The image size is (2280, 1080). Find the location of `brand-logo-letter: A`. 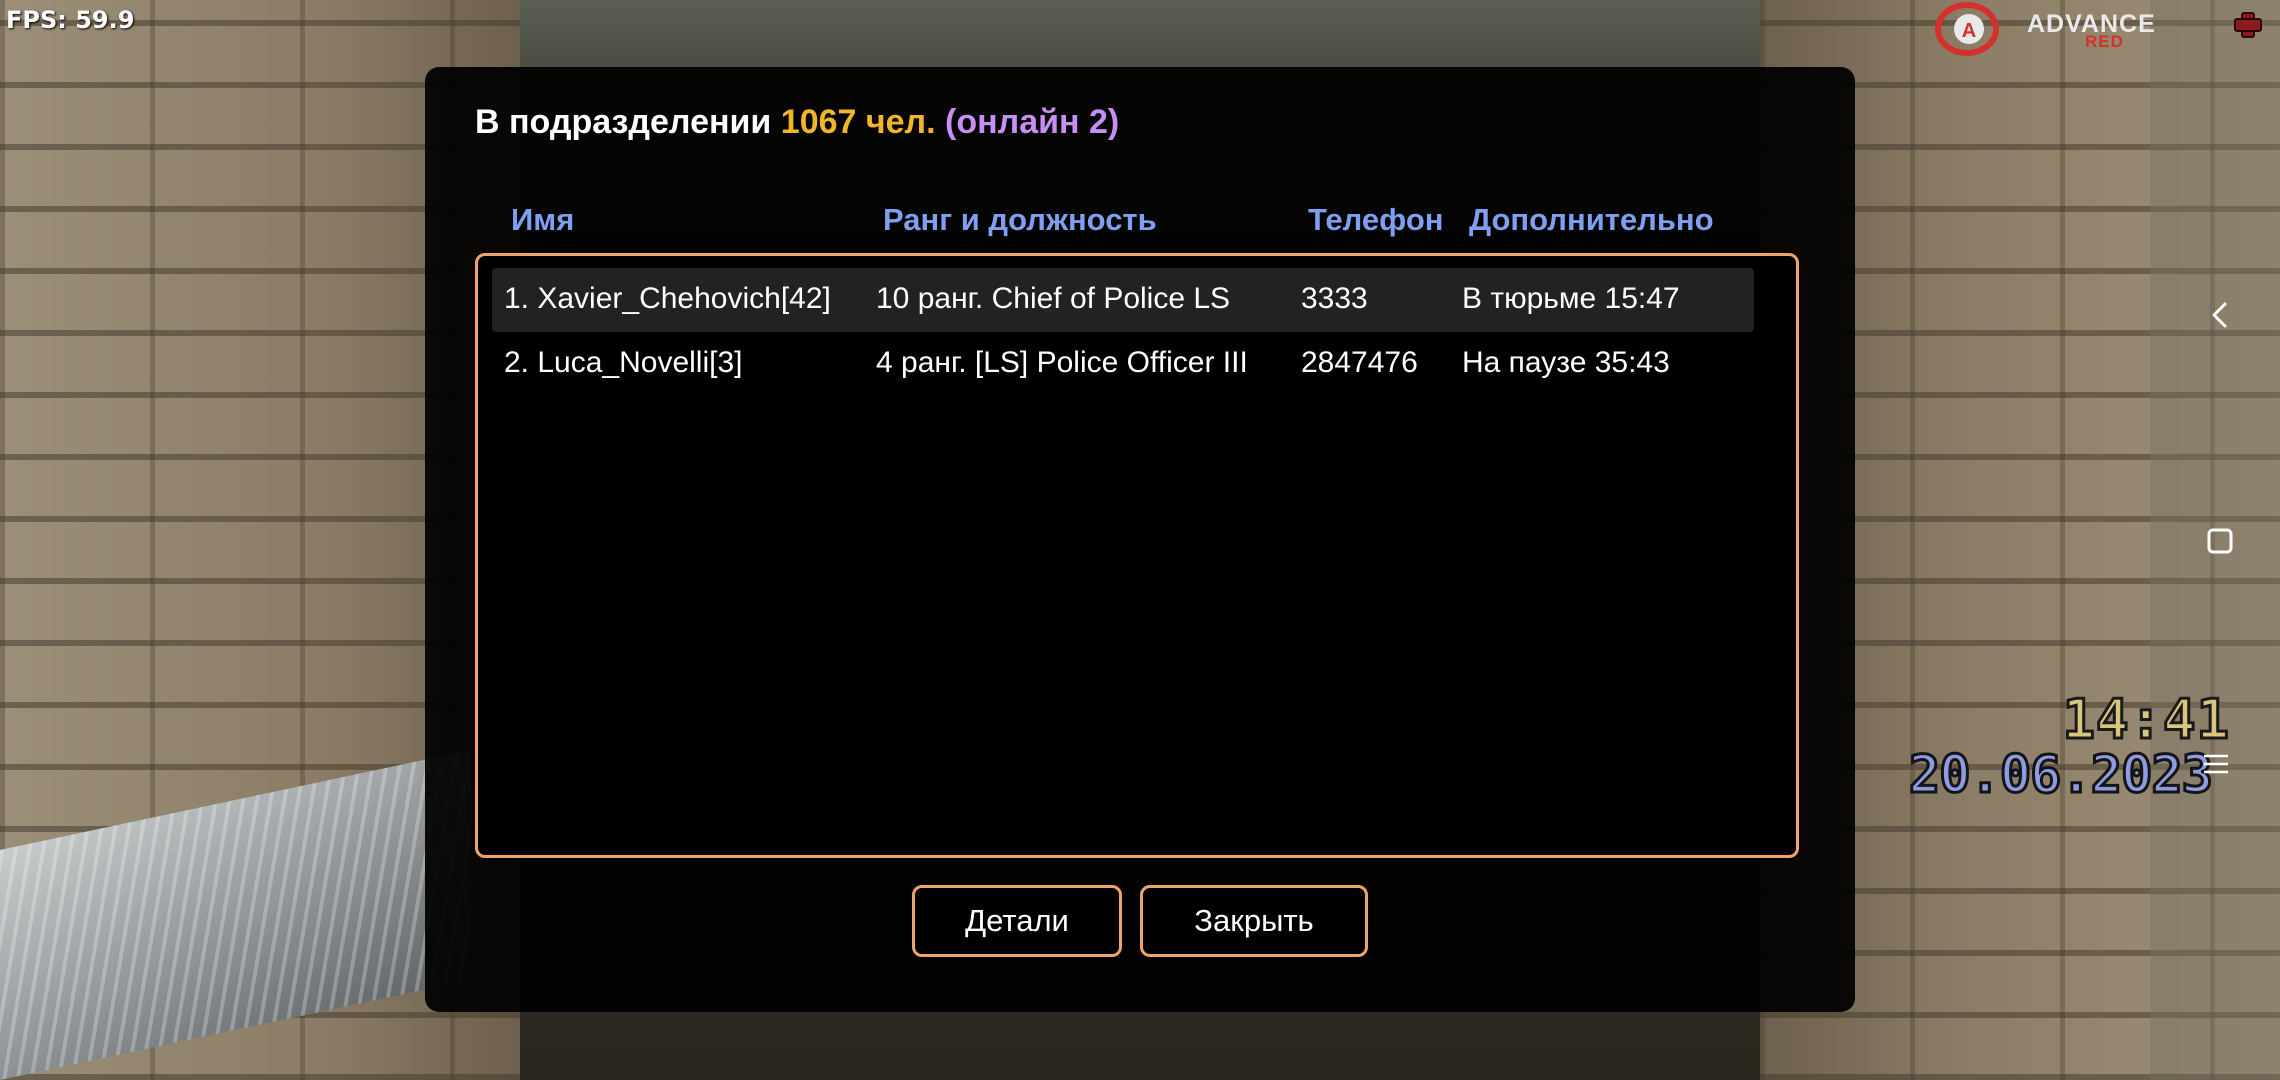

brand-logo-letter: A is located at coordinates (1969, 31).